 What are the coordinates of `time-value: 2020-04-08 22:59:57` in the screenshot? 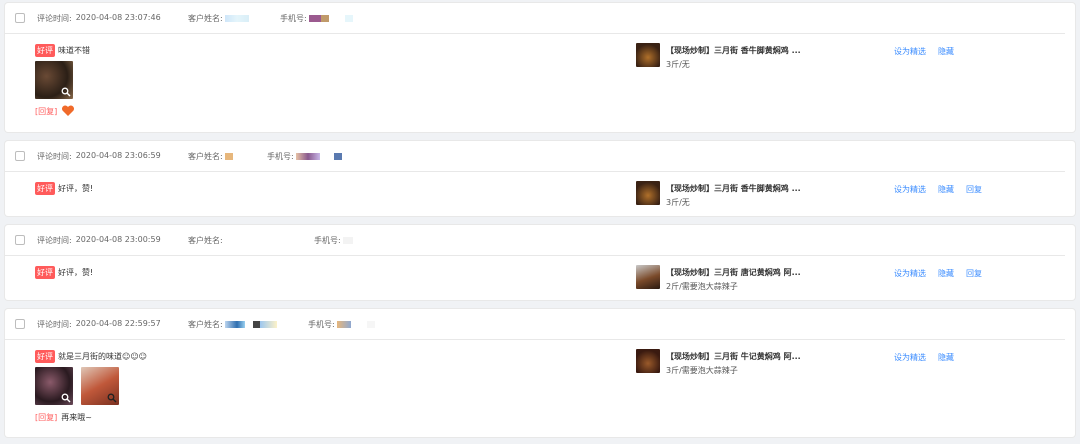 It's located at (118, 323).